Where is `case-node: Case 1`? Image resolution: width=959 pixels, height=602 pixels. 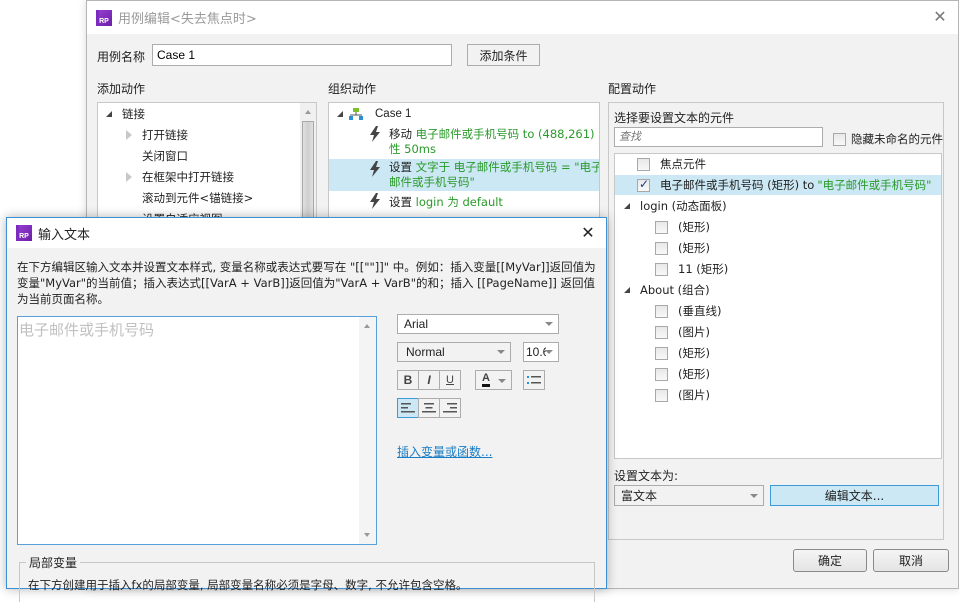
case-node: Case 1 is located at coordinates (464, 114).